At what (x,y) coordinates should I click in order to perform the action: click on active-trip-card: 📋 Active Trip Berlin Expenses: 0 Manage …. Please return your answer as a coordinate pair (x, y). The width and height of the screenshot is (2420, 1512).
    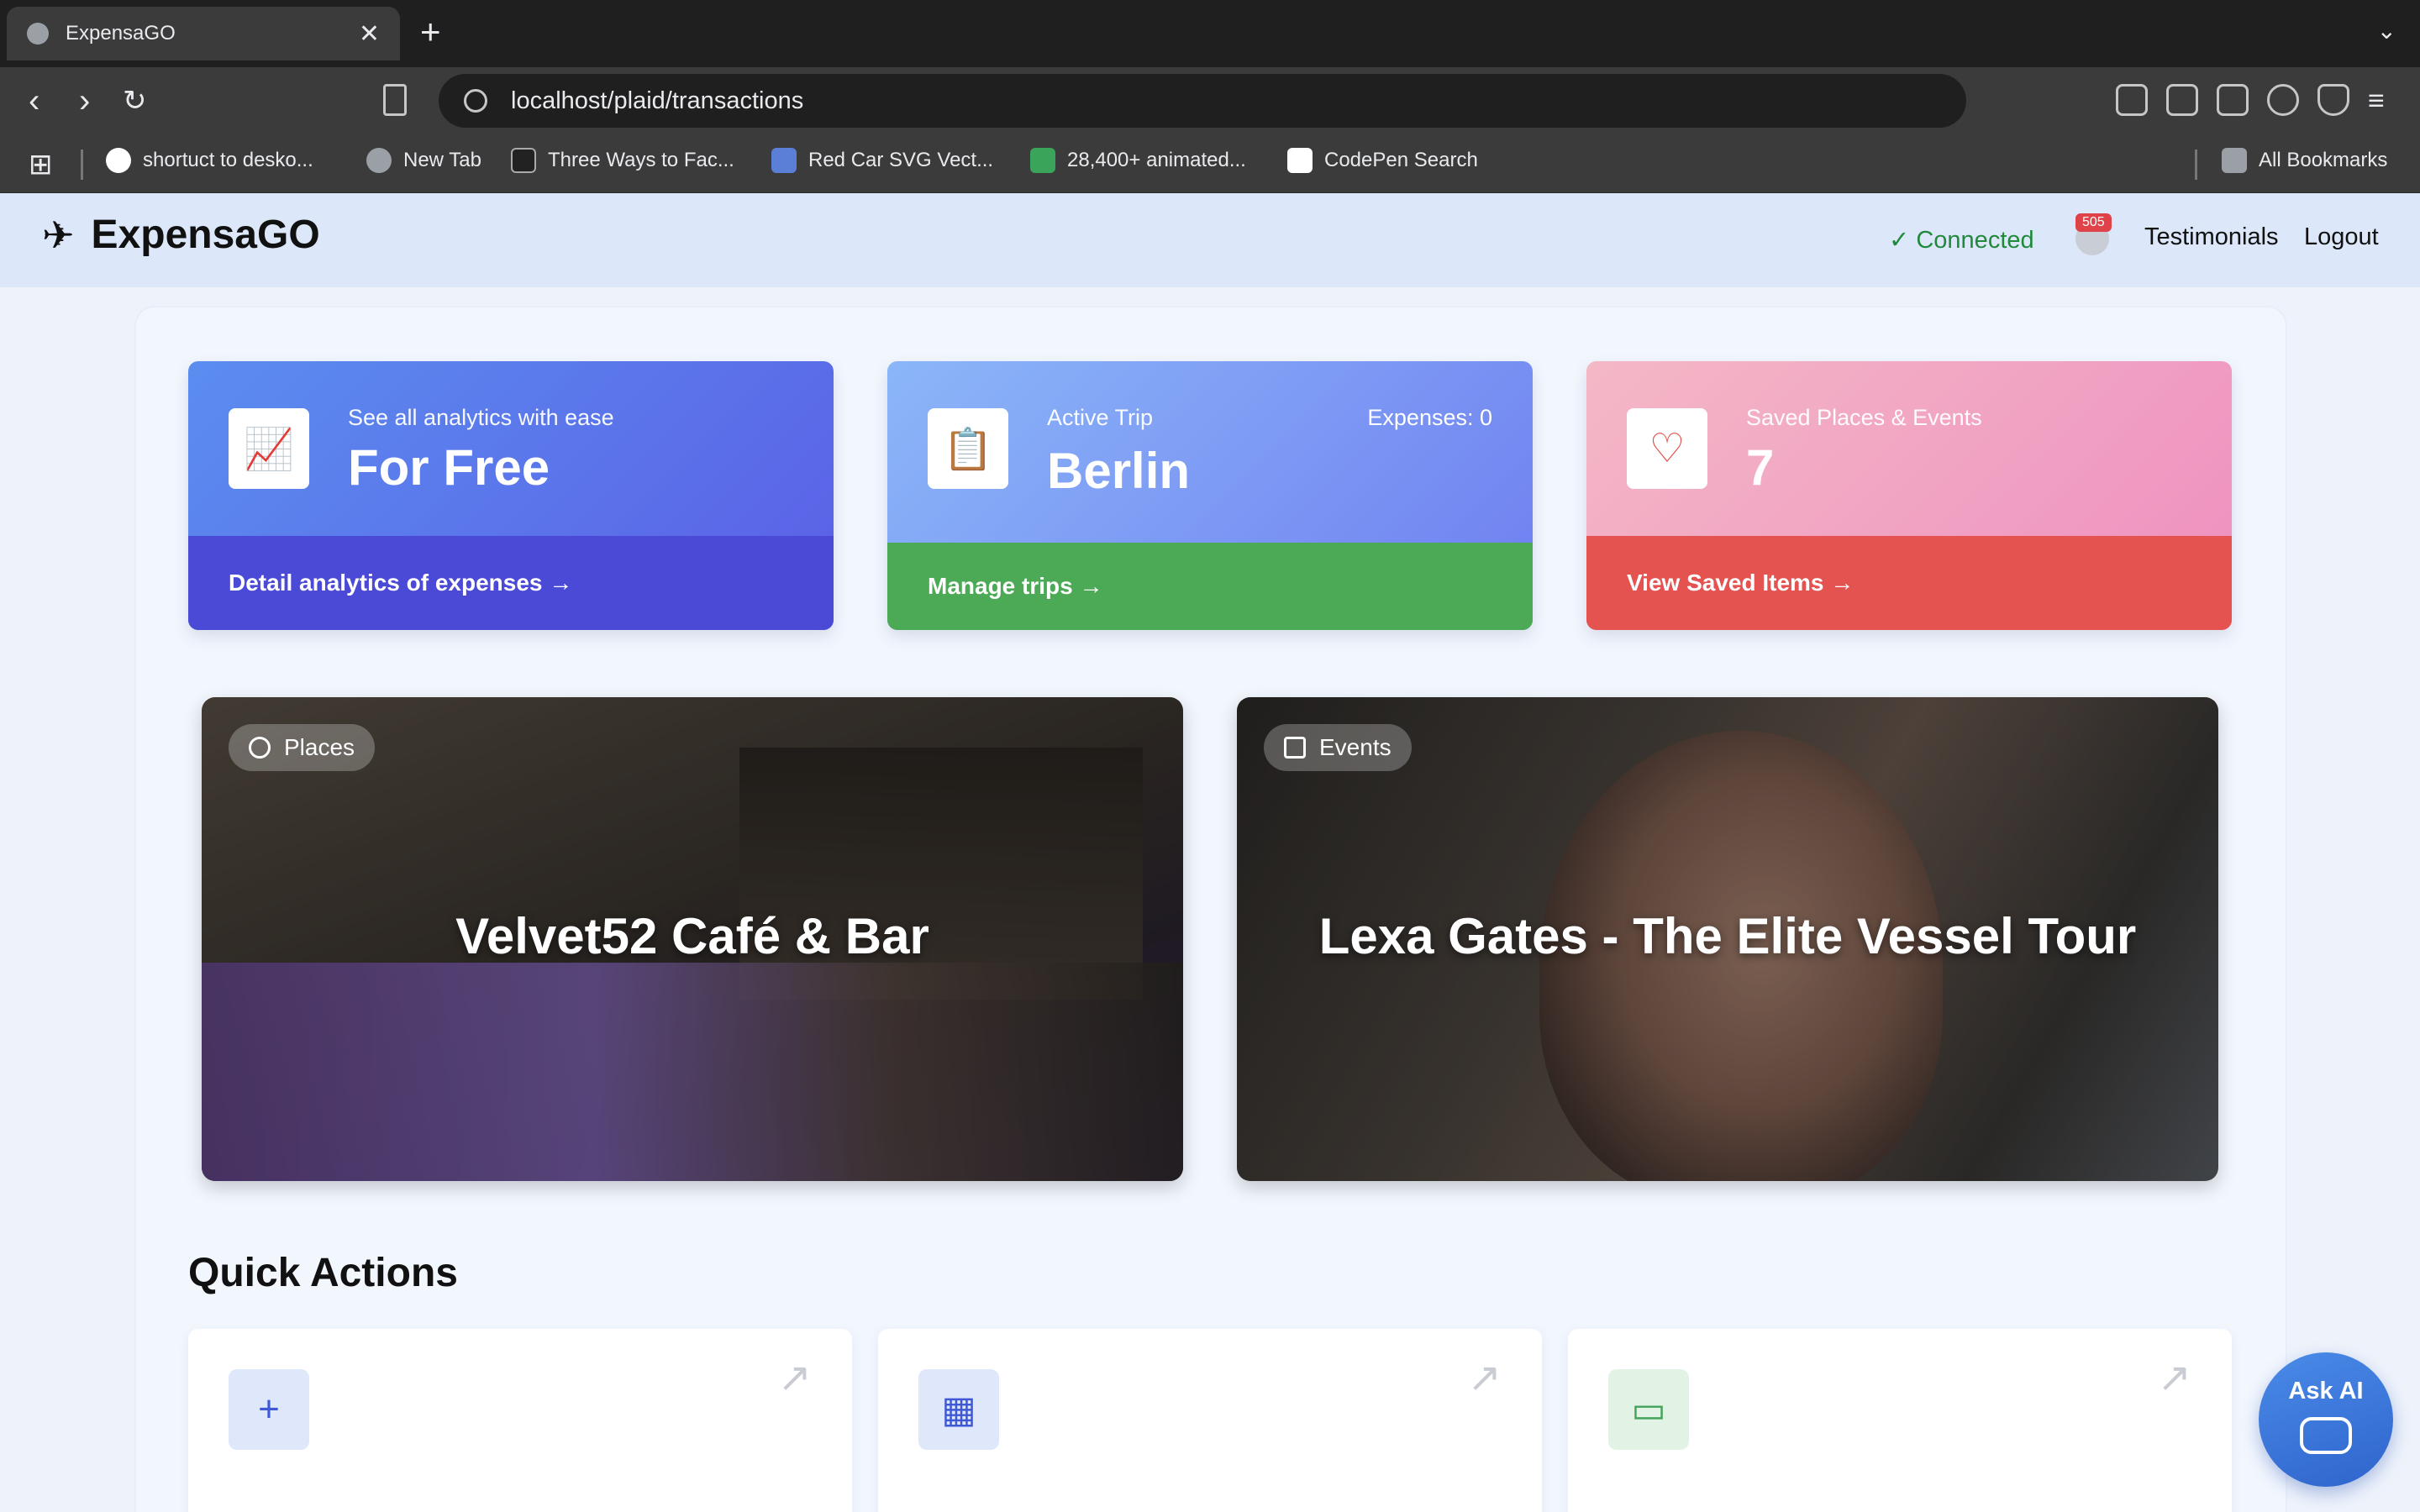
    Looking at the image, I should click on (1210, 495).